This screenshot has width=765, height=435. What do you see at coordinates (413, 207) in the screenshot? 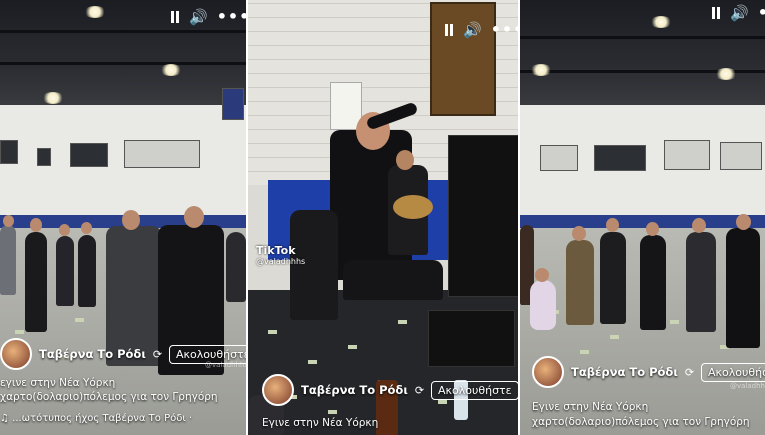
I see `bouzouki` at bounding box center [413, 207].